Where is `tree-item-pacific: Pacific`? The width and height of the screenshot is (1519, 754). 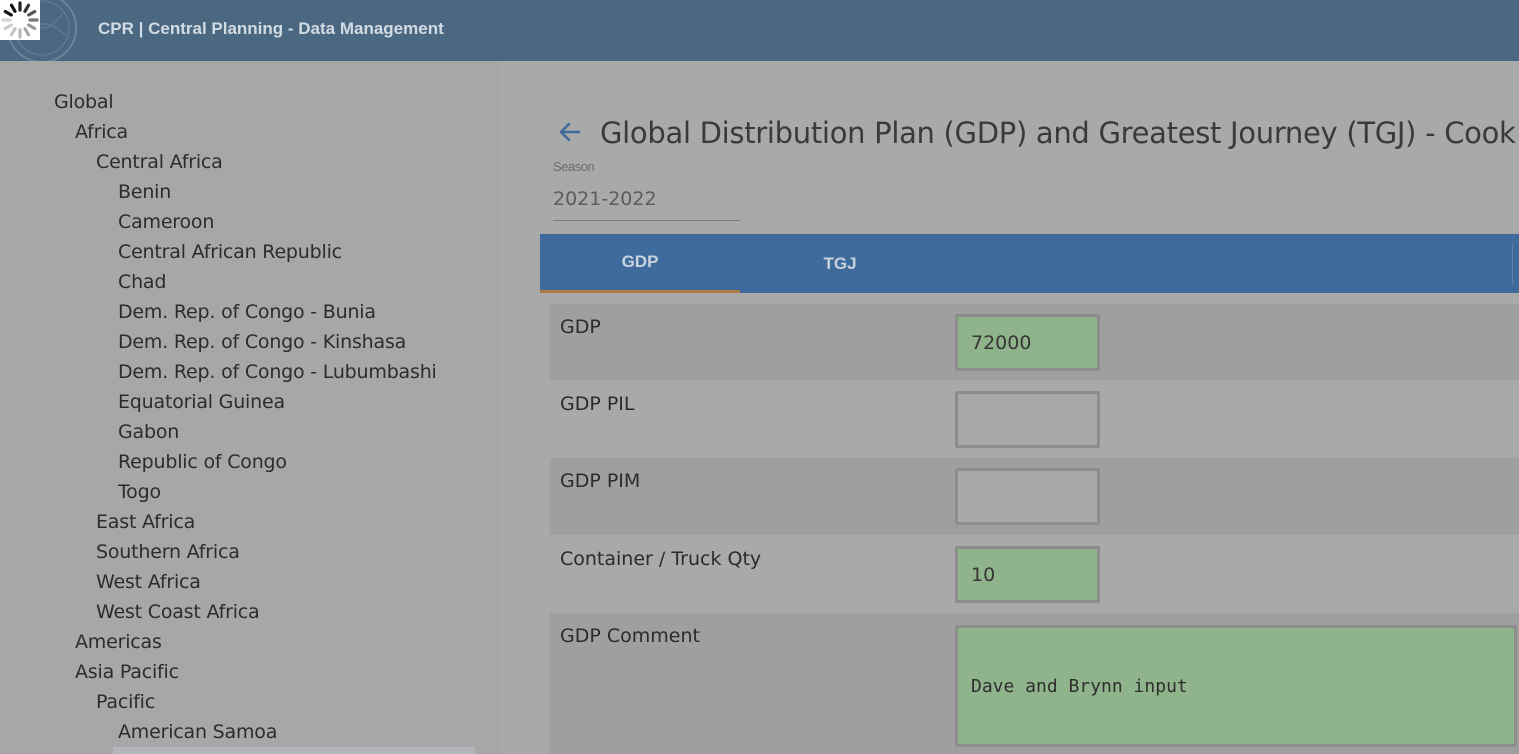 tree-item-pacific: Pacific is located at coordinates (125, 702).